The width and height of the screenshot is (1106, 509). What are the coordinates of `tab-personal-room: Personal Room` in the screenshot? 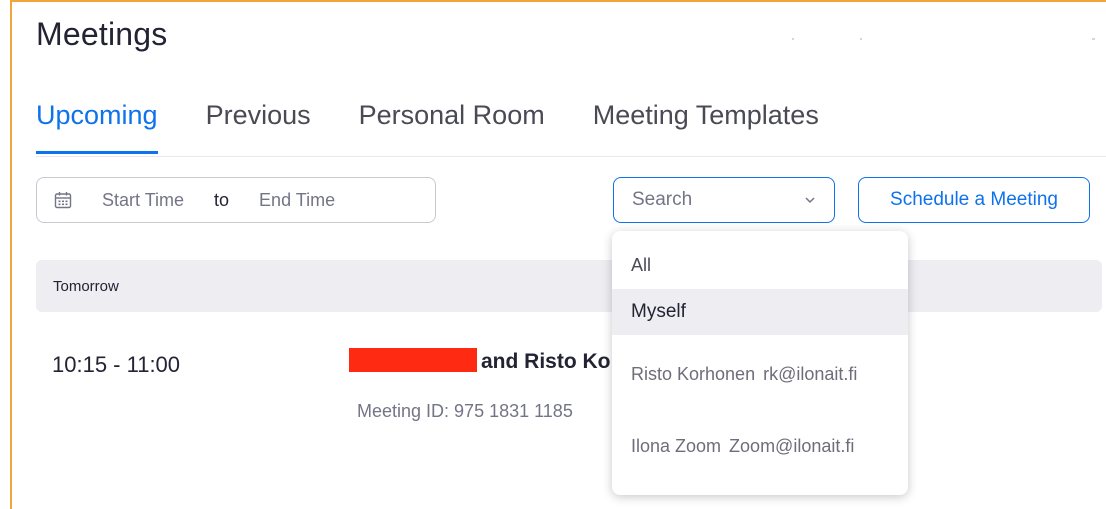 It's located at (452, 127).